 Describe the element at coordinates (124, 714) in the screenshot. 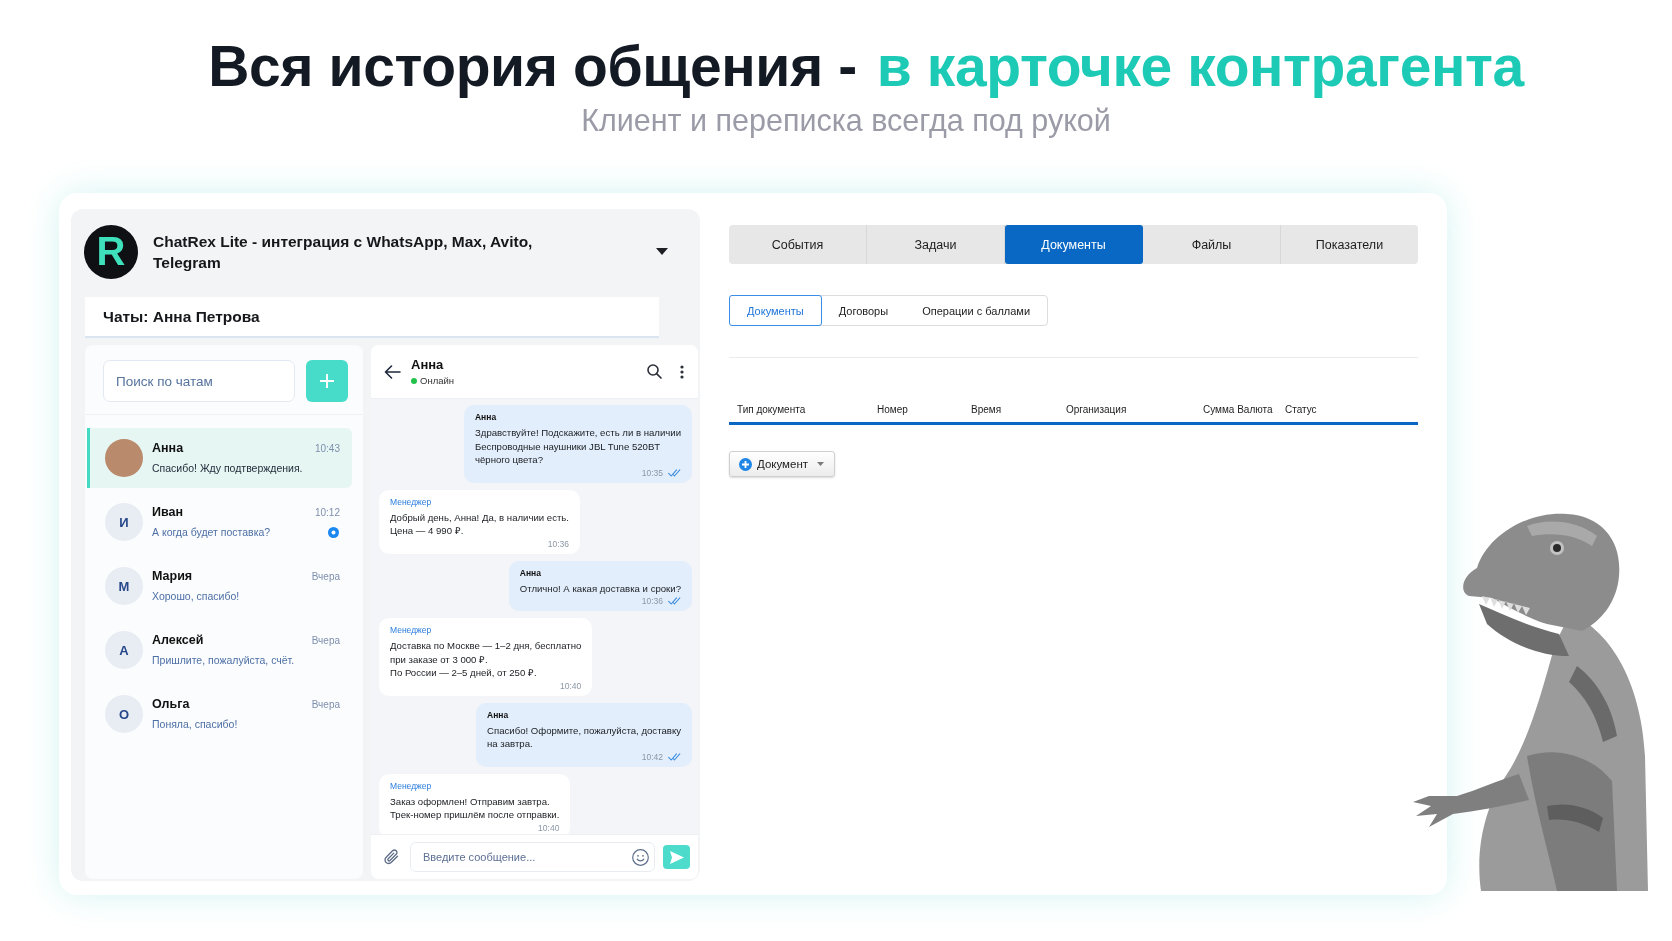

I see `contact-avatar: О` at that location.